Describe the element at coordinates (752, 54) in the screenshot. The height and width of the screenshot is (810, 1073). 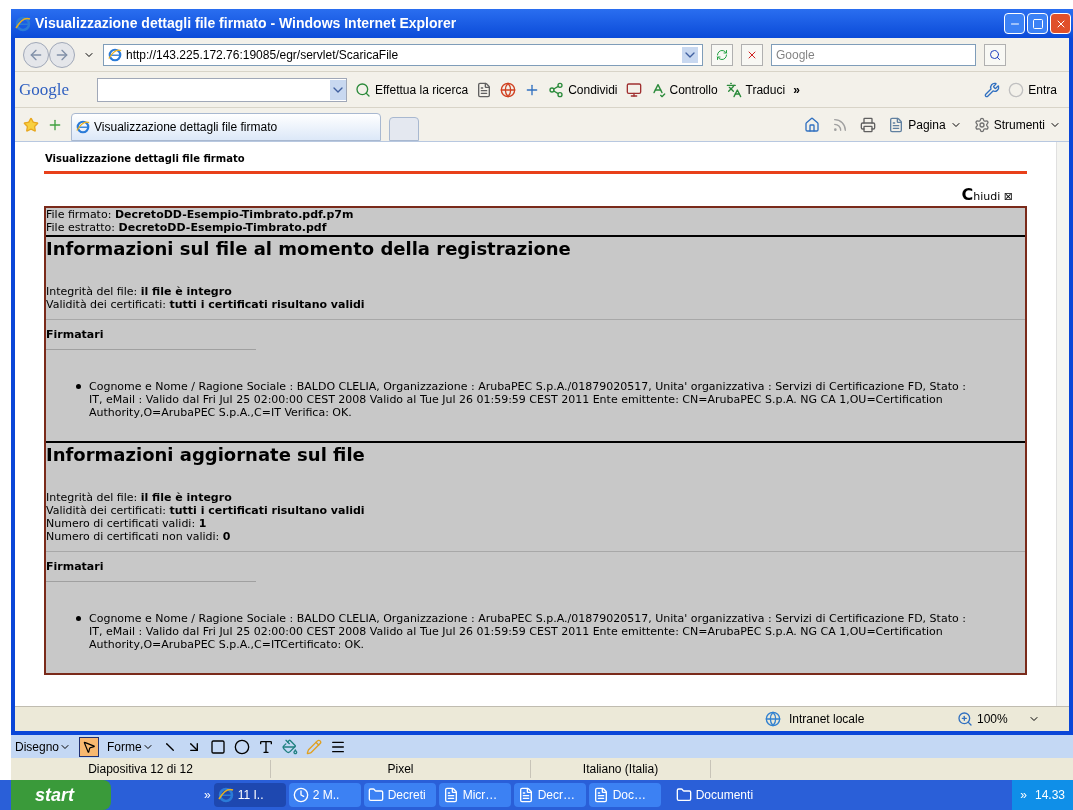
I see `stop-button` at that location.